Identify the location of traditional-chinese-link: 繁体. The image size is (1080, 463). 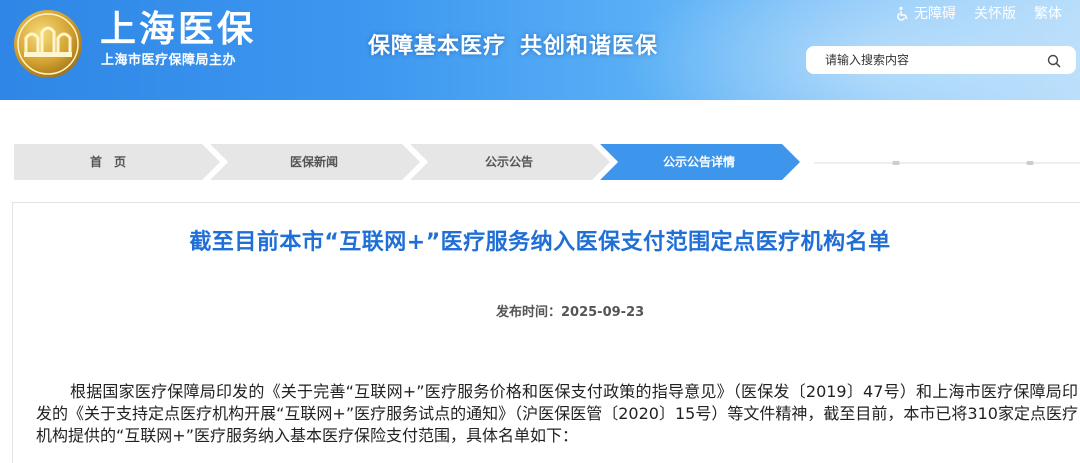
(1048, 14).